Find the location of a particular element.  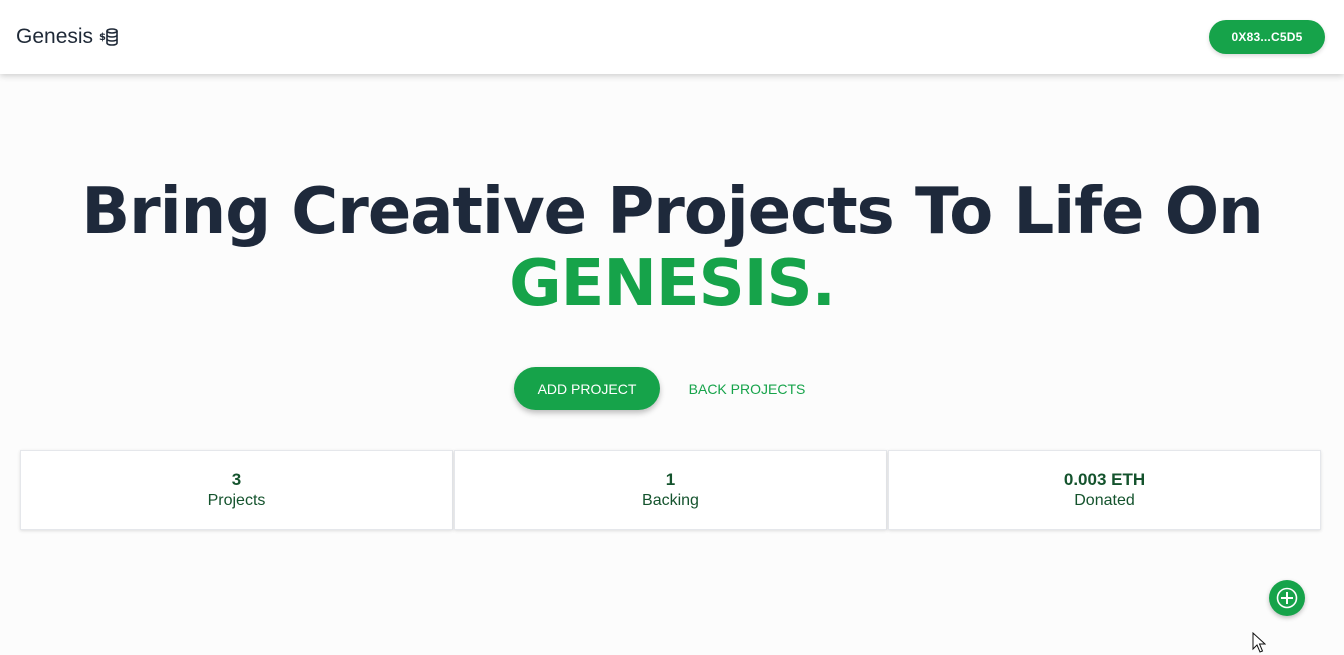

plus-icon is located at coordinates (1287, 598).